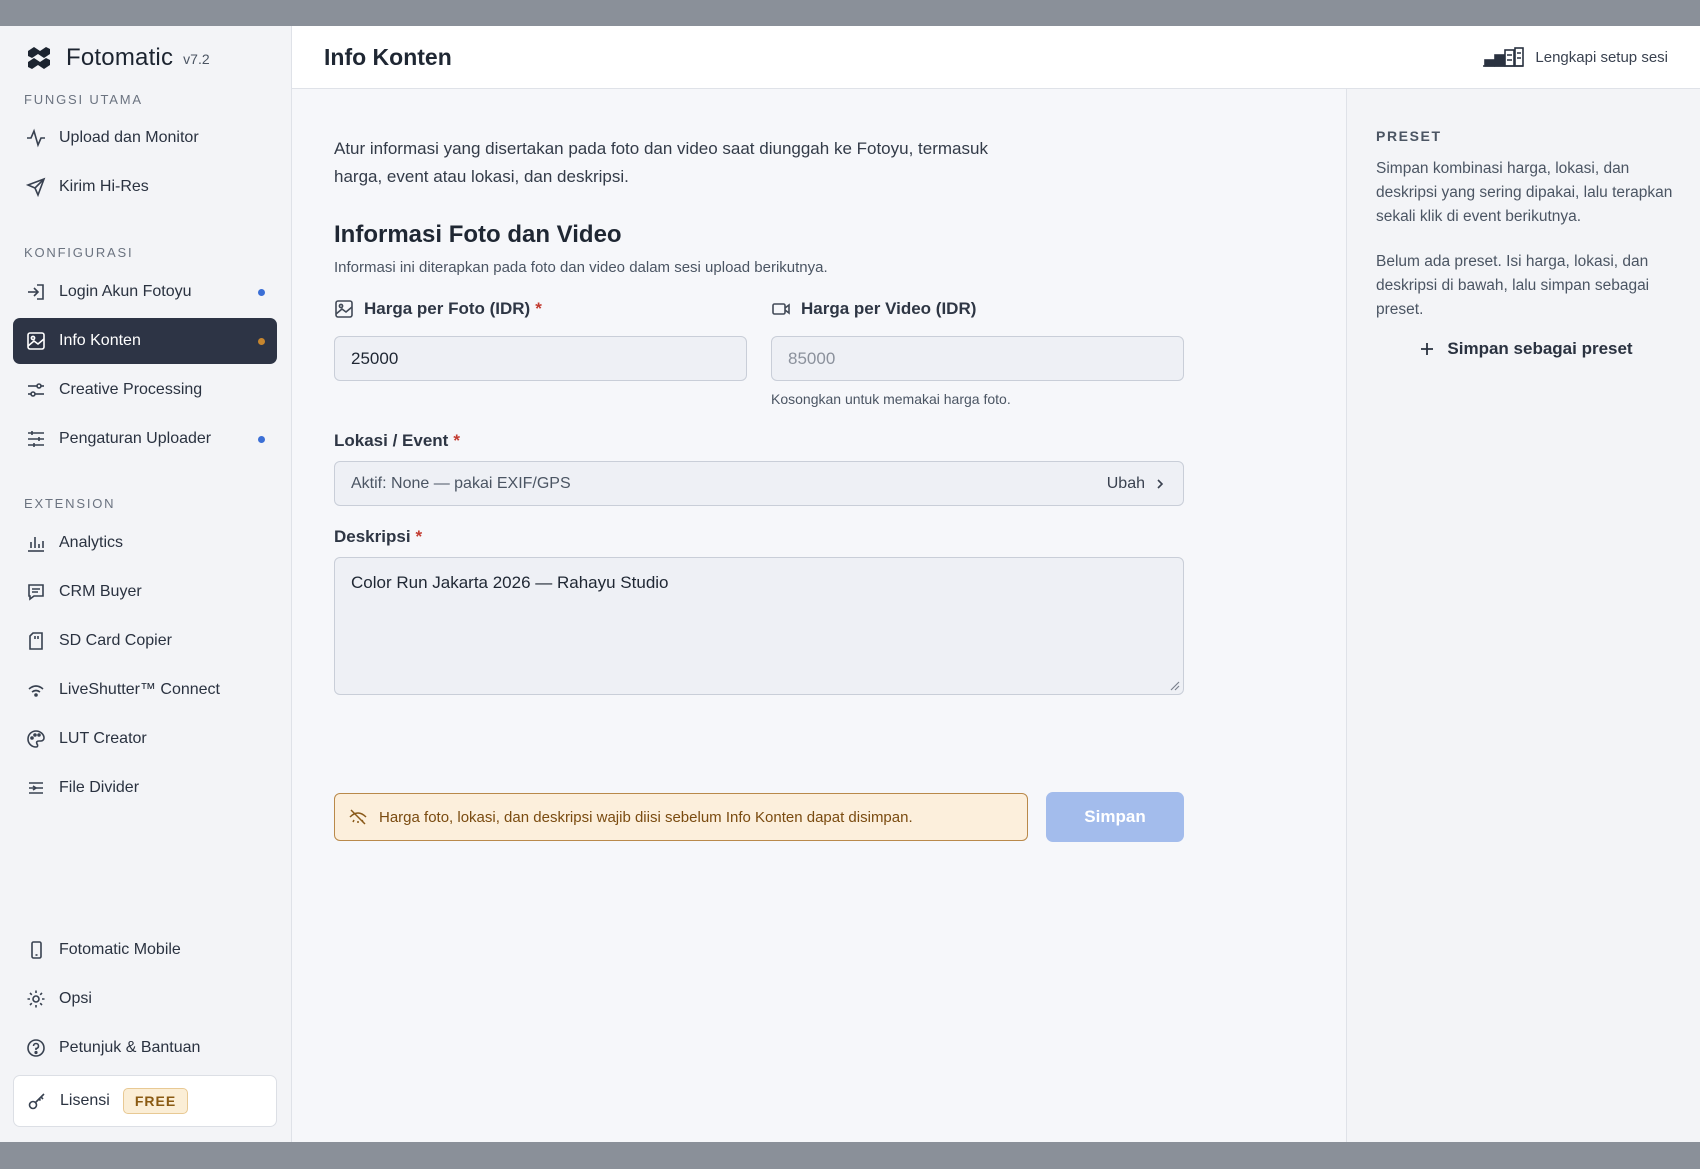  I want to click on section-title: Informasi Foto dan Video, so click(478, 234).